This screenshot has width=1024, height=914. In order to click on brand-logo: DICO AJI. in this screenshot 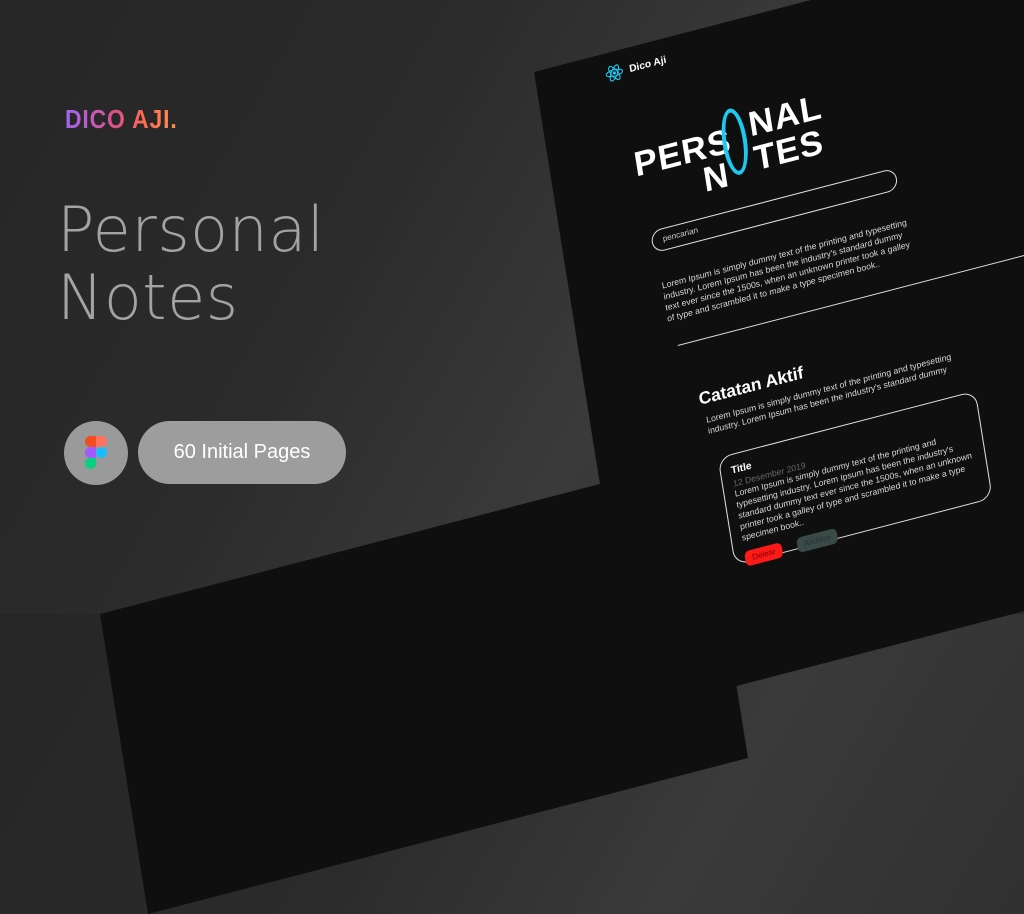, I will do `click(121, 119)`.